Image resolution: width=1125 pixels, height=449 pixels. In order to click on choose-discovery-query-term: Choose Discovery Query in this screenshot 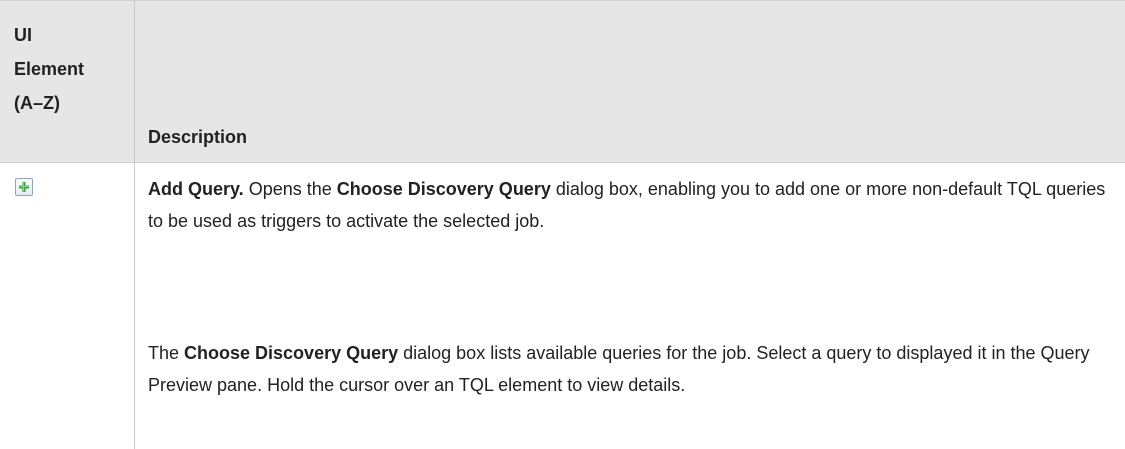, I will do `click(443, 189)`.